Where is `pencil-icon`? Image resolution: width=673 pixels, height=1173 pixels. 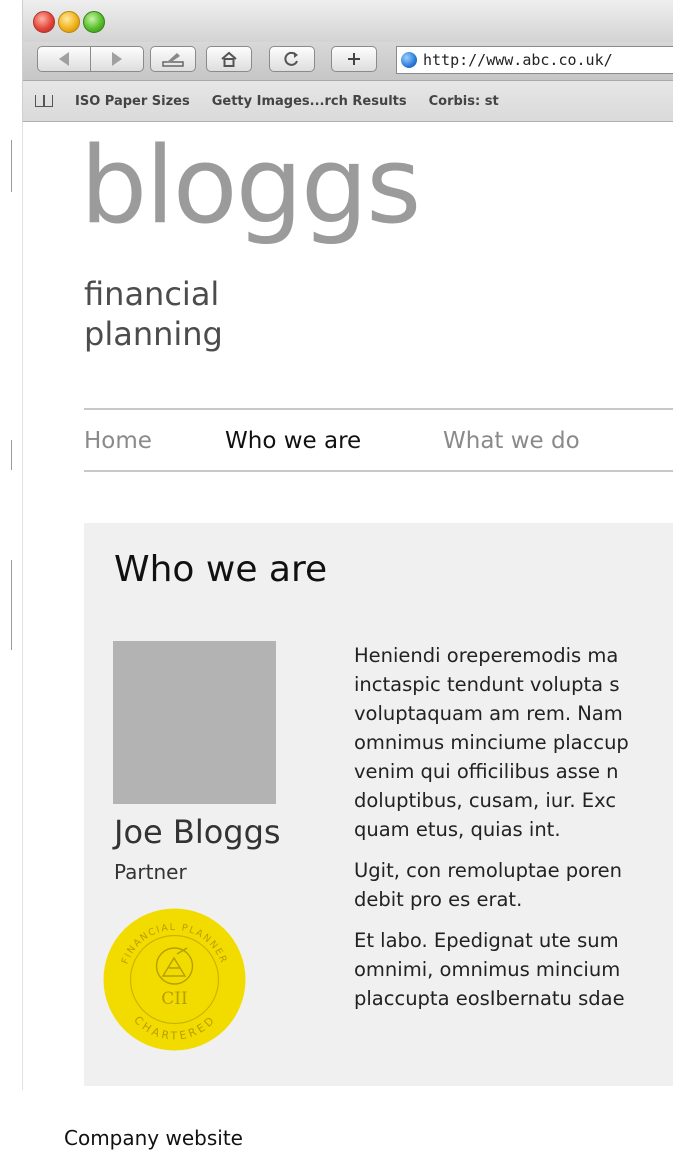 pencil-icon is located at coordinates (173, 60).